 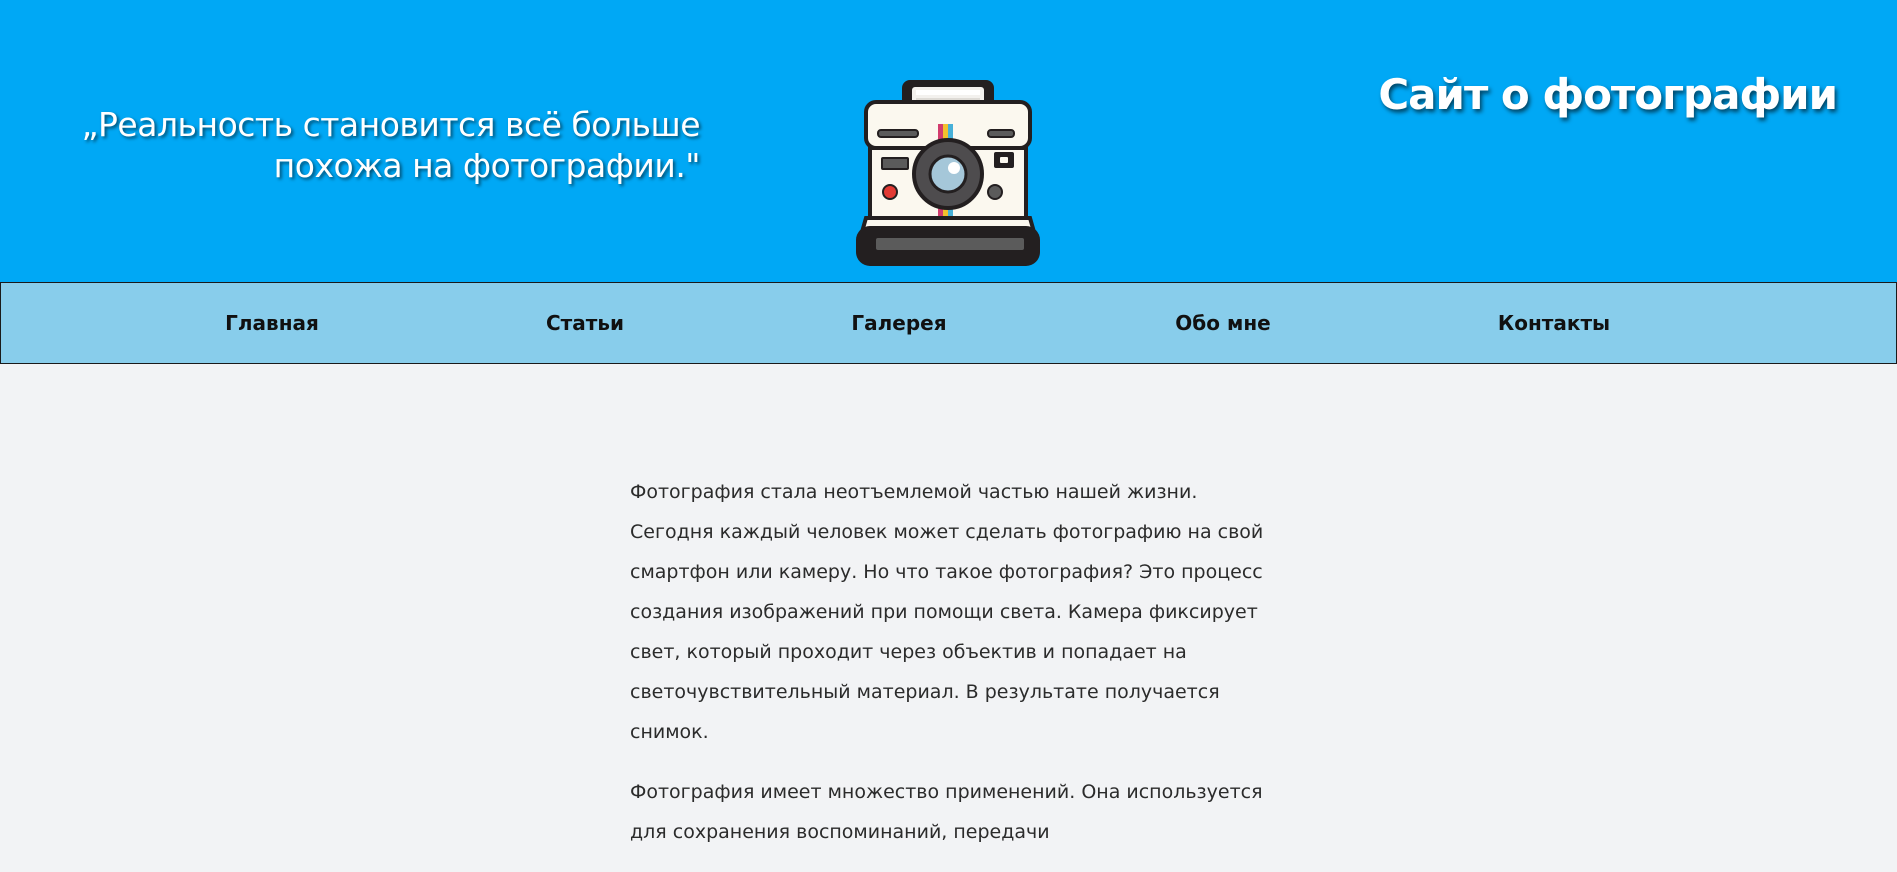 I want to click on nav-item-home: Главная, so click(x=272, y=323).